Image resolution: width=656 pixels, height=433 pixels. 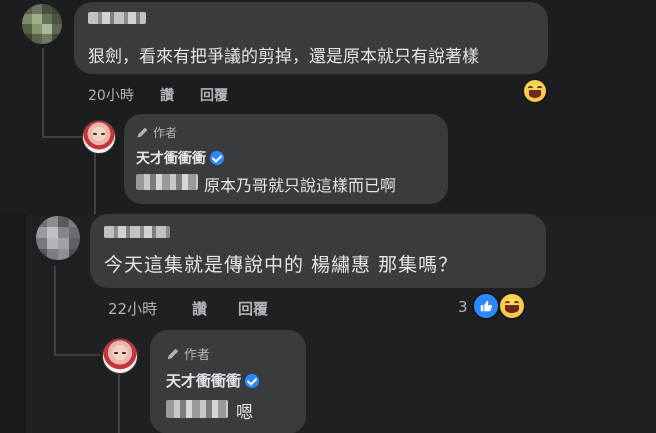 I want to click on reply-text: 原本乃哥就只說這樣而已啊, so click(x=300, y=185).